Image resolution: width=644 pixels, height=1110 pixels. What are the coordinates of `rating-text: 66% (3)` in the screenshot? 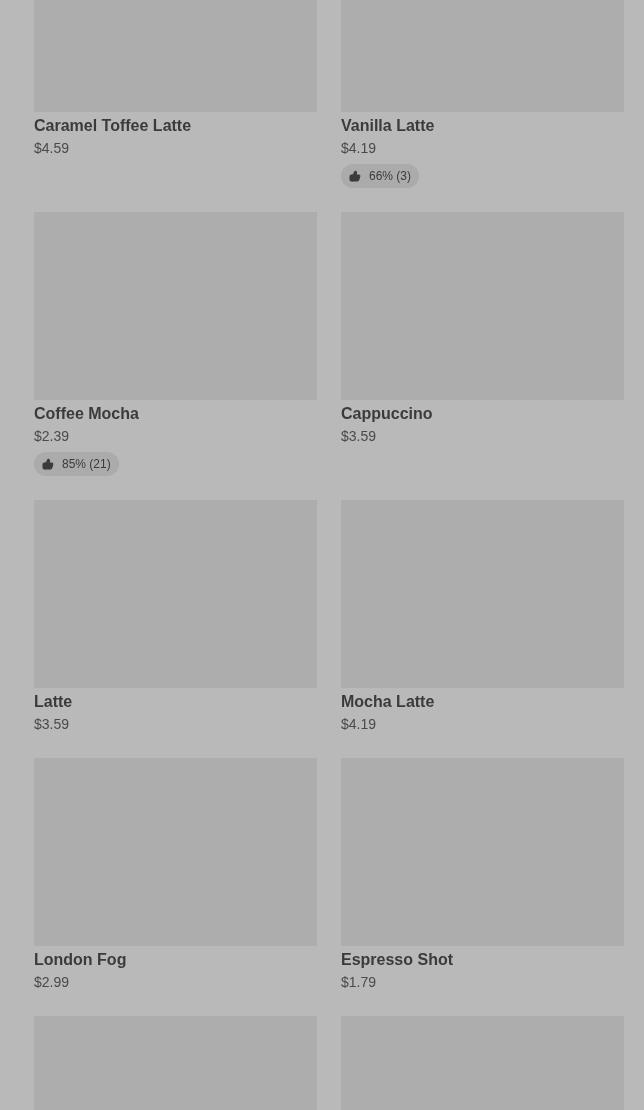 It's located at (390, 176).